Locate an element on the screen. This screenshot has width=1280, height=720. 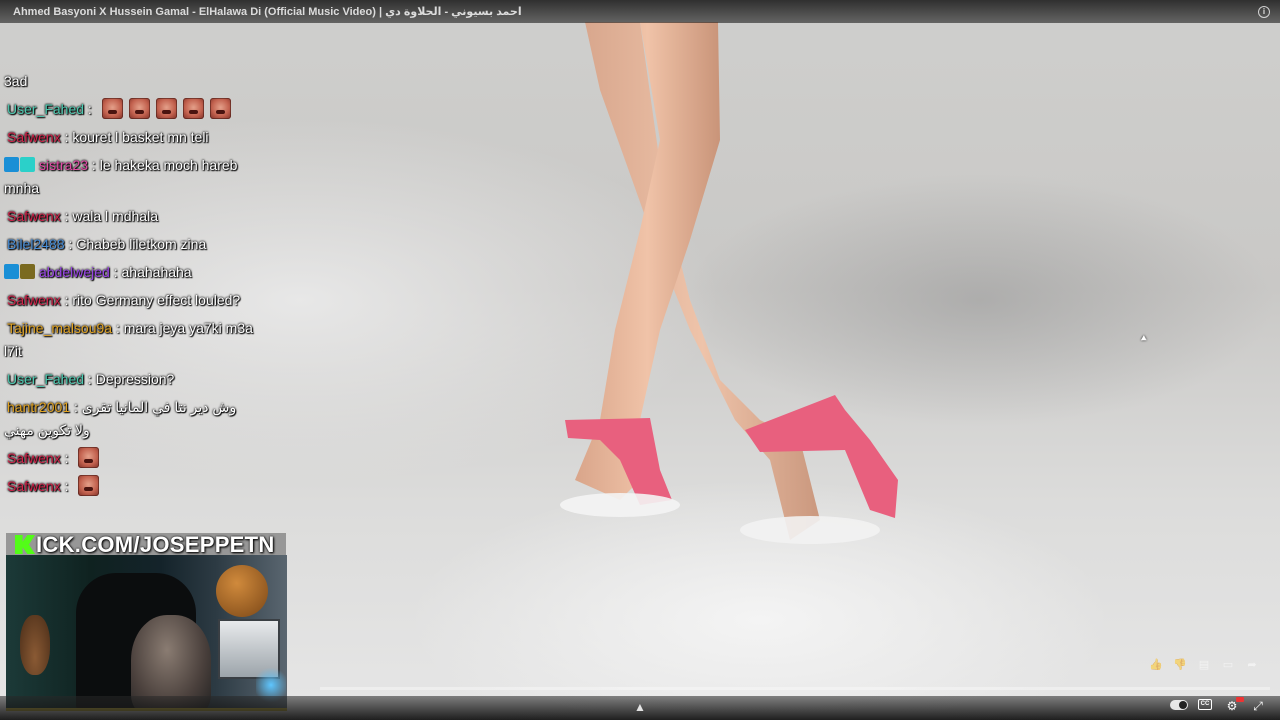
chat-message: User_Fahed : Depression? is located at coordinates (129, 379).